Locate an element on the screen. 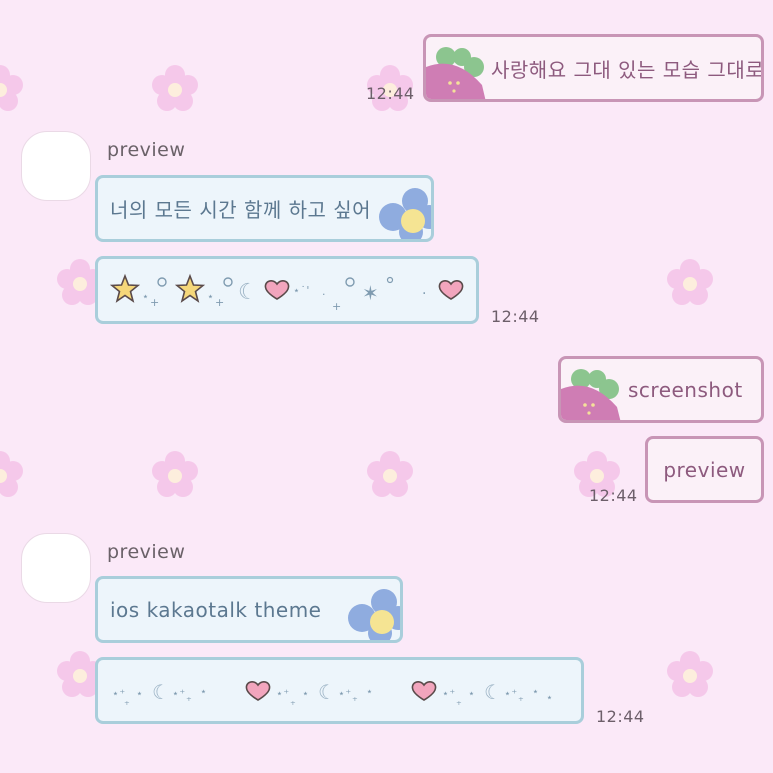 This screenshot has width=773, height=773. incoming-message-bubble: ⋆ + ⋆ + ☾ ⋆˙' · + ✶ · is located at coordinates (287, 290).